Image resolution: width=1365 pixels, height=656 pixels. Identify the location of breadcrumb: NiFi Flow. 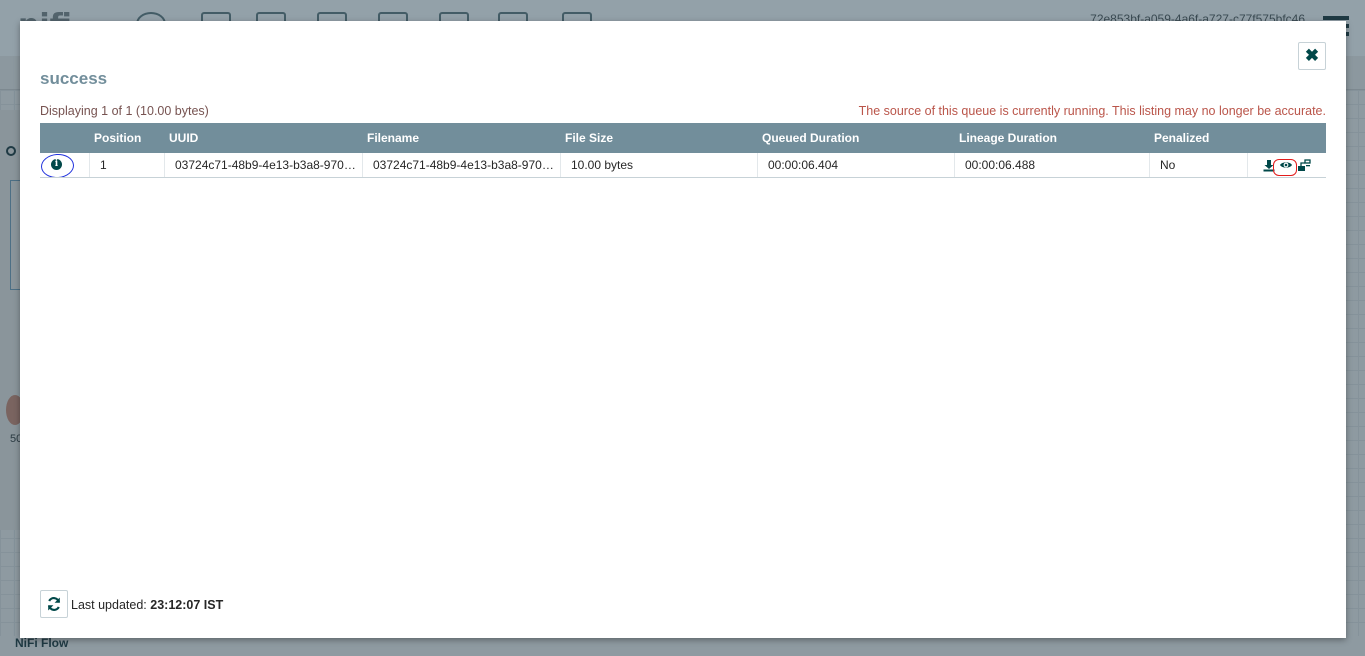
(41, 643).